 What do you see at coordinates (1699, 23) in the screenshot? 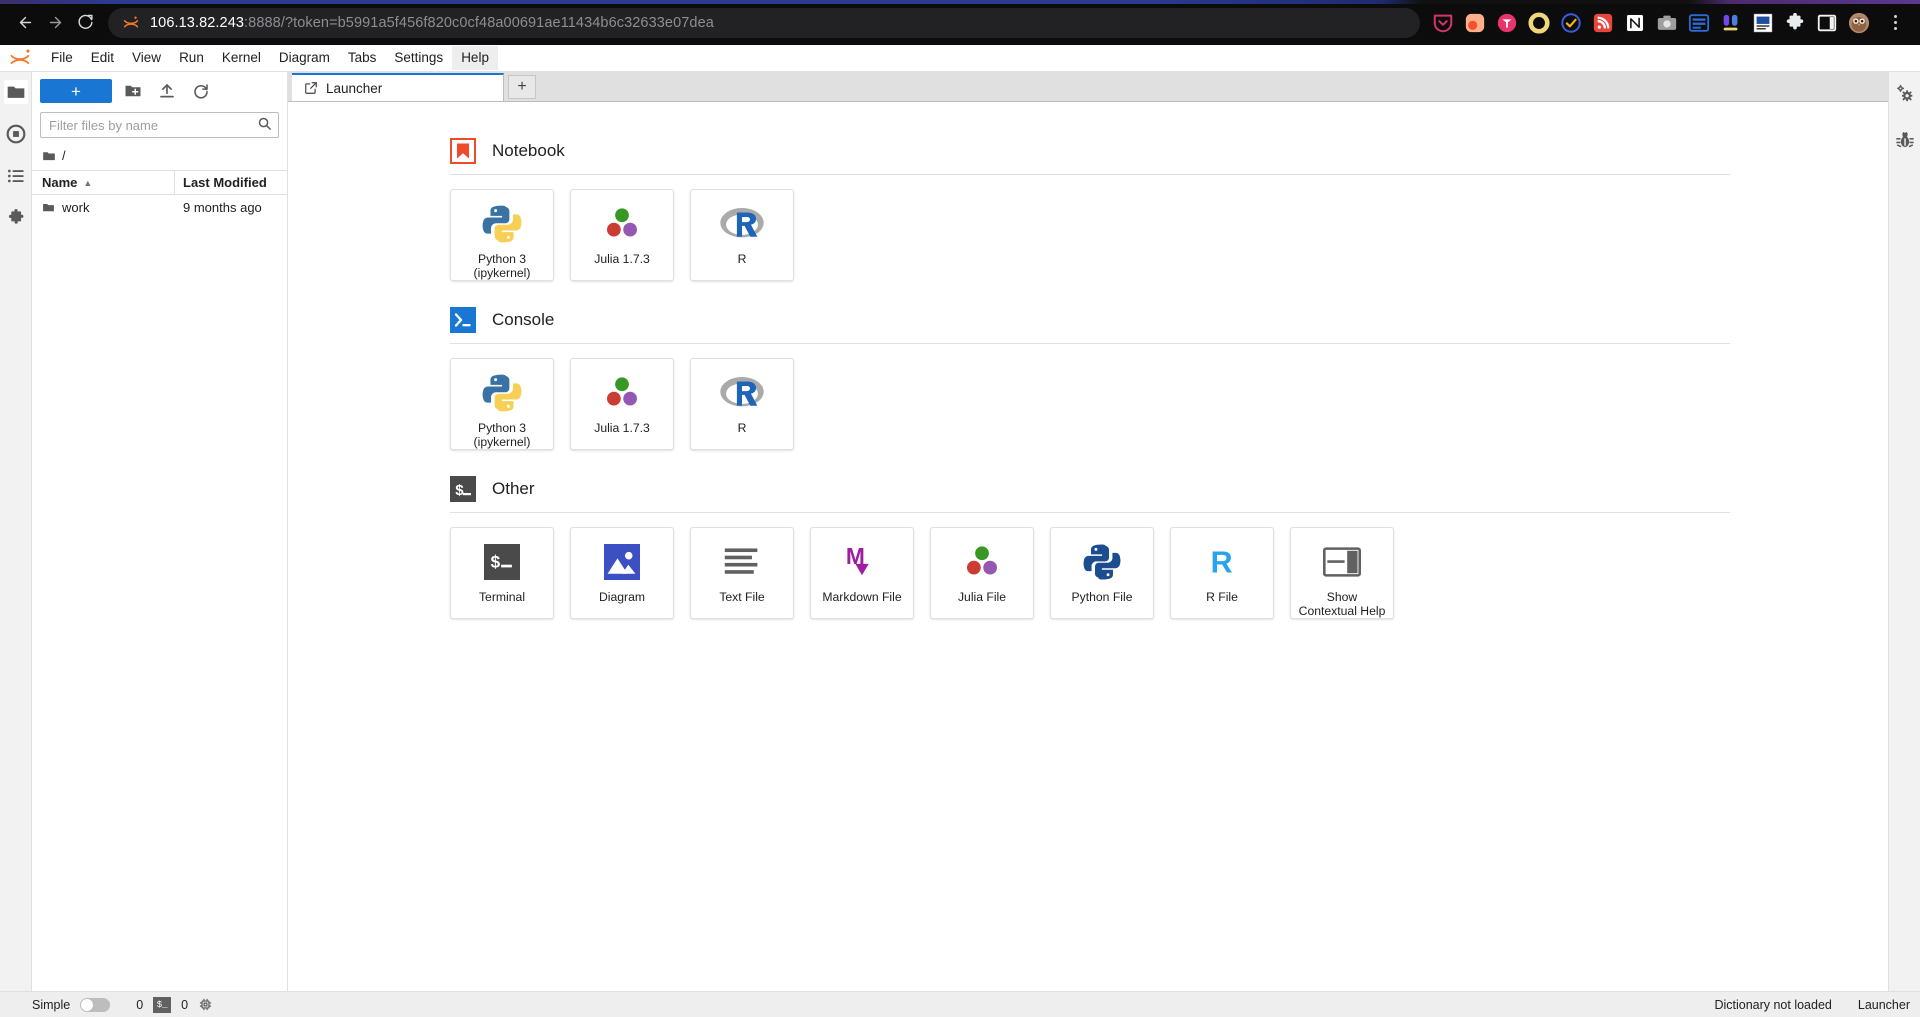
I see `reader-view-extension-icon` at bounding box center [1699, 23].